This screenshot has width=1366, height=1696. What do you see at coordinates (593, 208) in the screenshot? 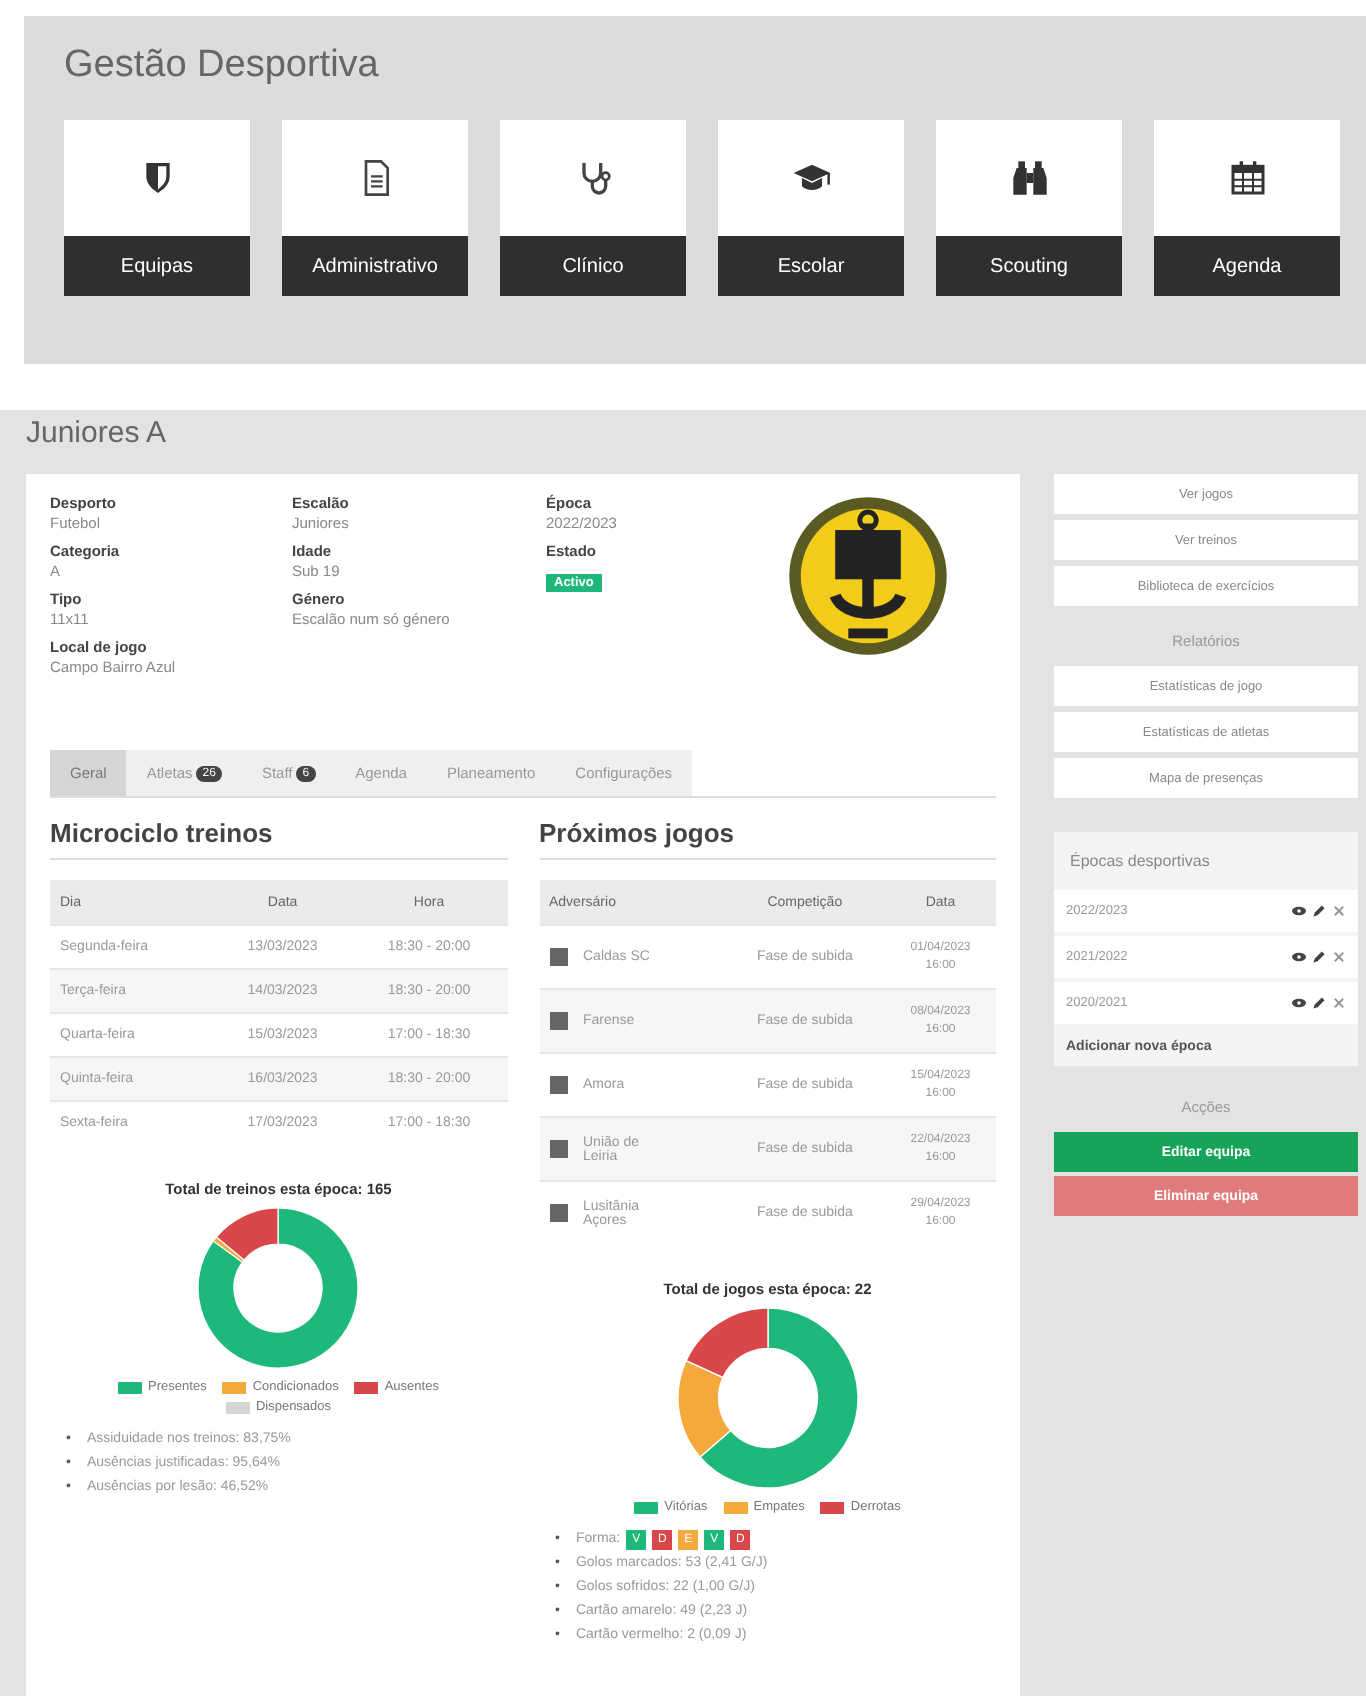
I see `module-tile: Clínico` at bounding box center [593, 208].